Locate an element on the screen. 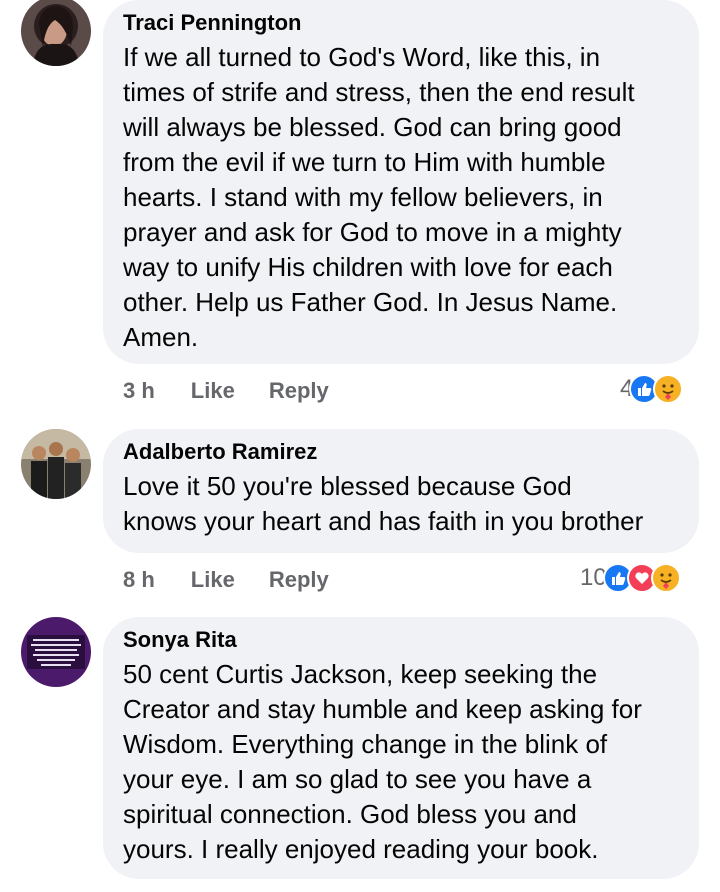 The height and width of the screenshot is (892, 720). reactions-summary: 10 is located at coordinates (630, 578).